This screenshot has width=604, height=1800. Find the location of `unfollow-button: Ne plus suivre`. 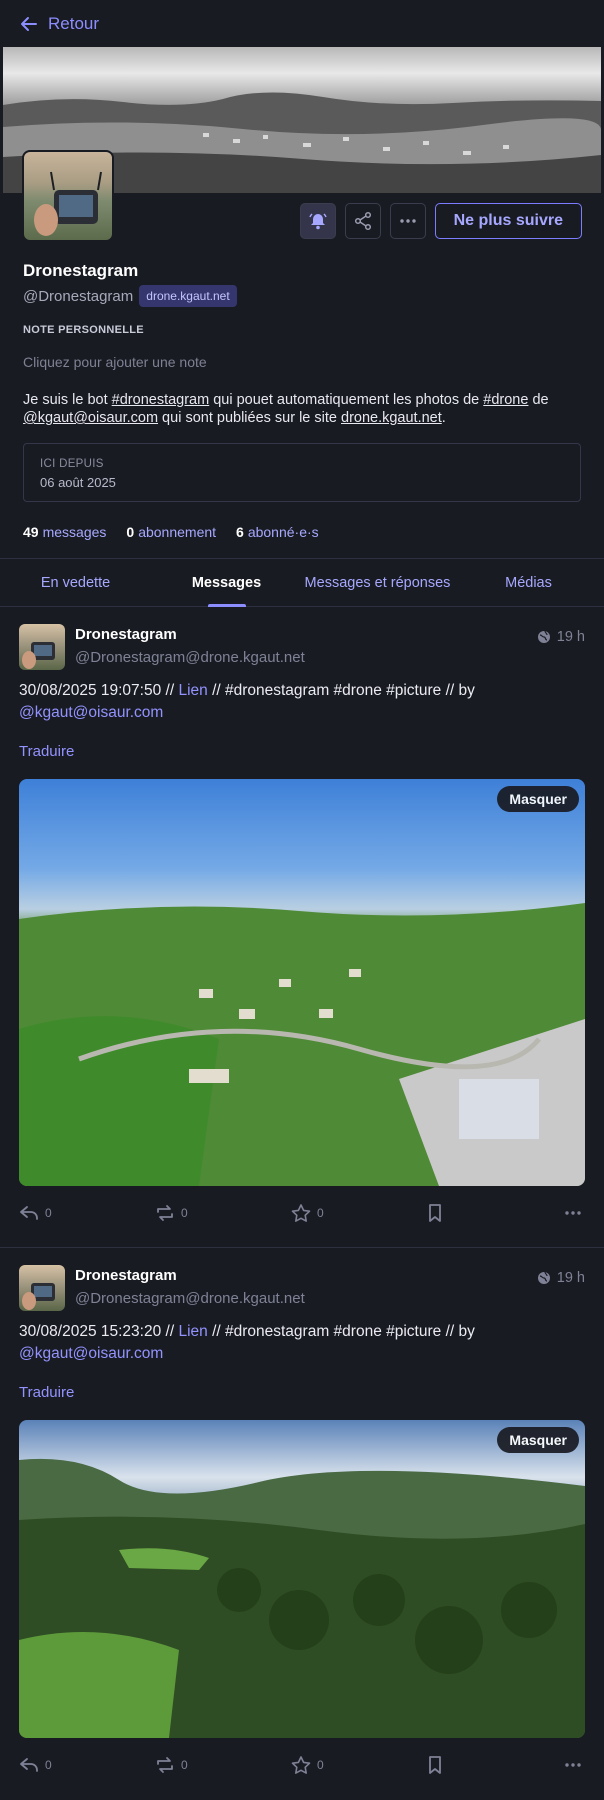

unfollow-button: Ne plus suivre is located at coordinates (508, 221).